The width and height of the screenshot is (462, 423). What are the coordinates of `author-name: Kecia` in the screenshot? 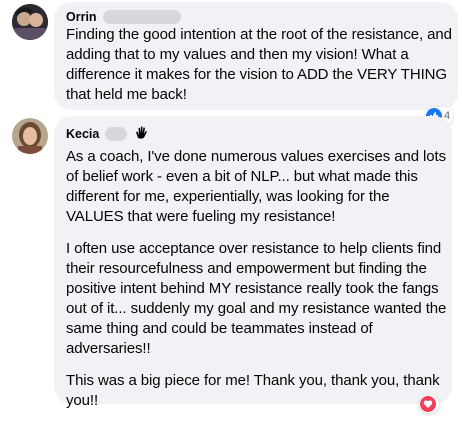 It's located at (82, 134).